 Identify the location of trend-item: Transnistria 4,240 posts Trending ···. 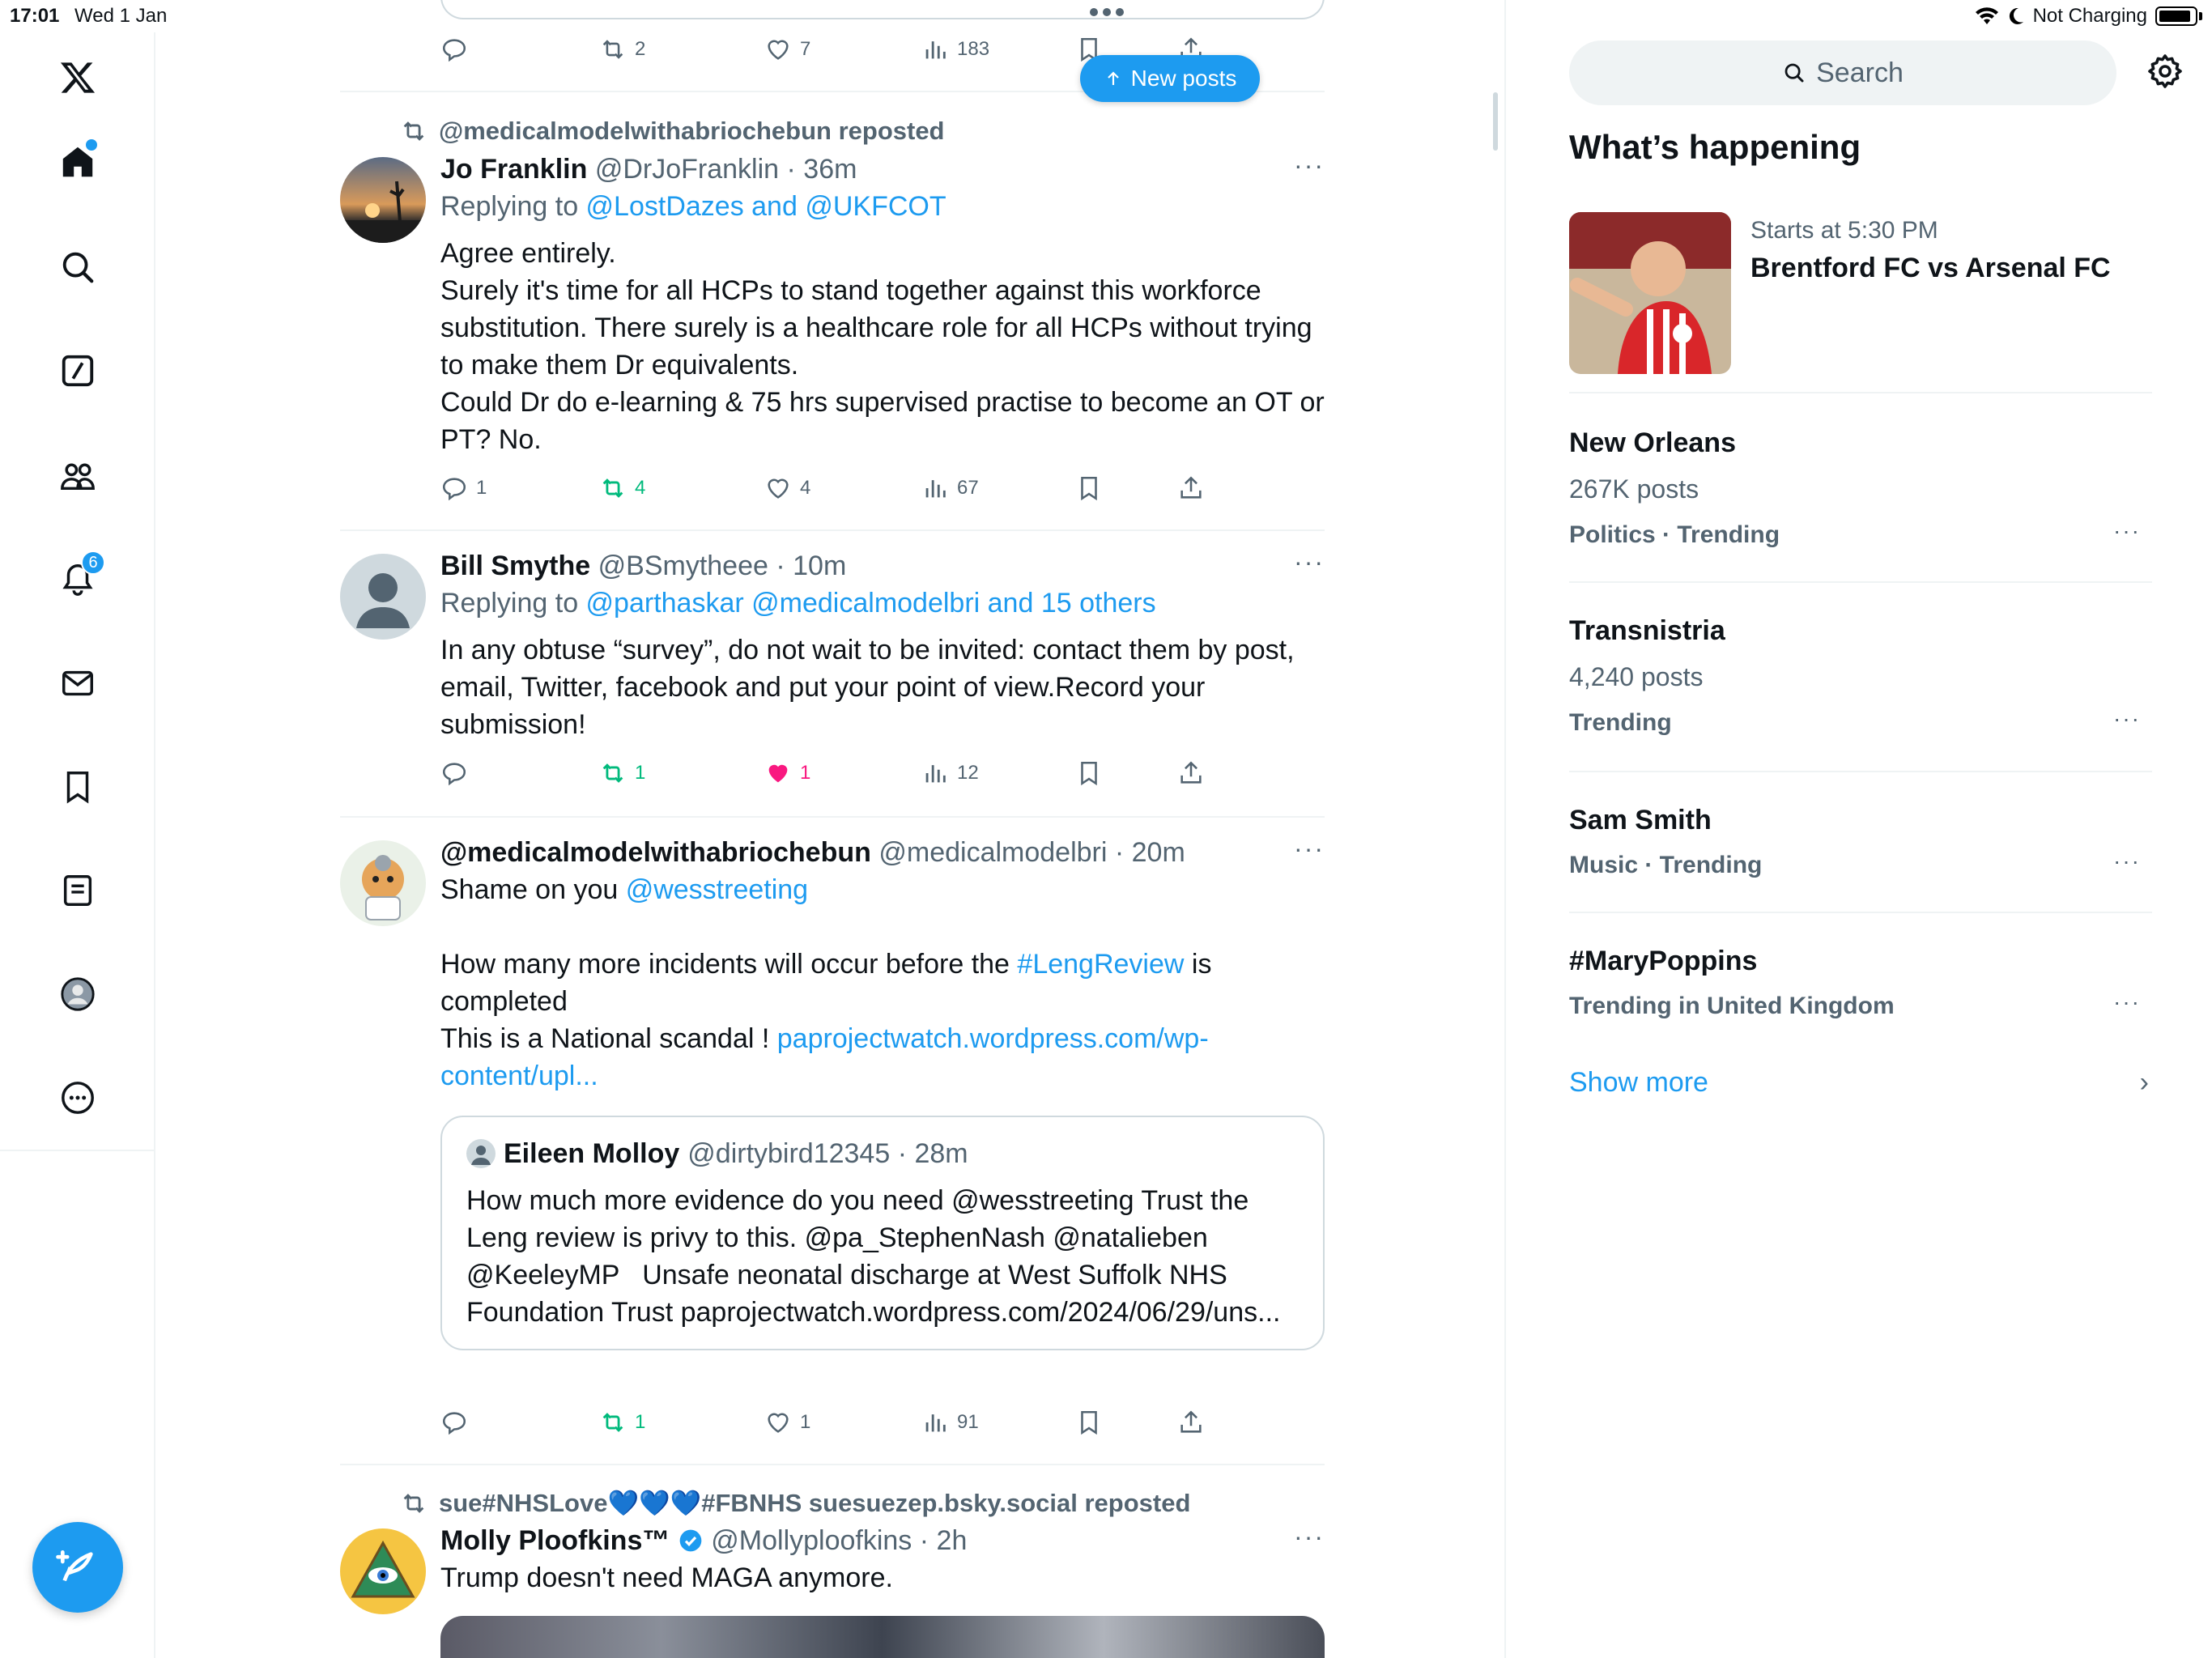
(1861, 677).